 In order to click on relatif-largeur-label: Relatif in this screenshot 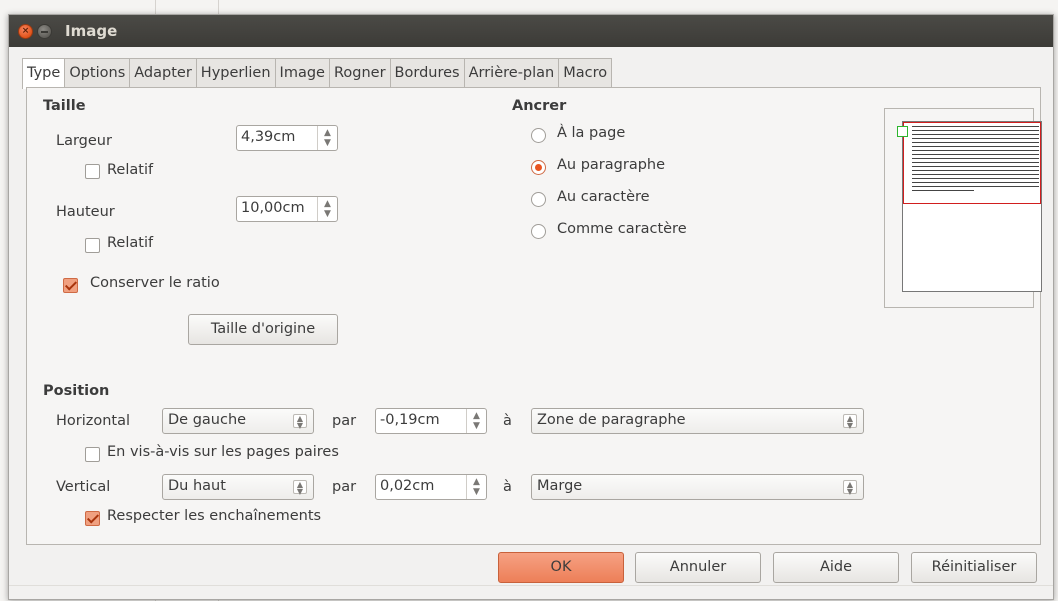, I will do `click(130, 170)`.